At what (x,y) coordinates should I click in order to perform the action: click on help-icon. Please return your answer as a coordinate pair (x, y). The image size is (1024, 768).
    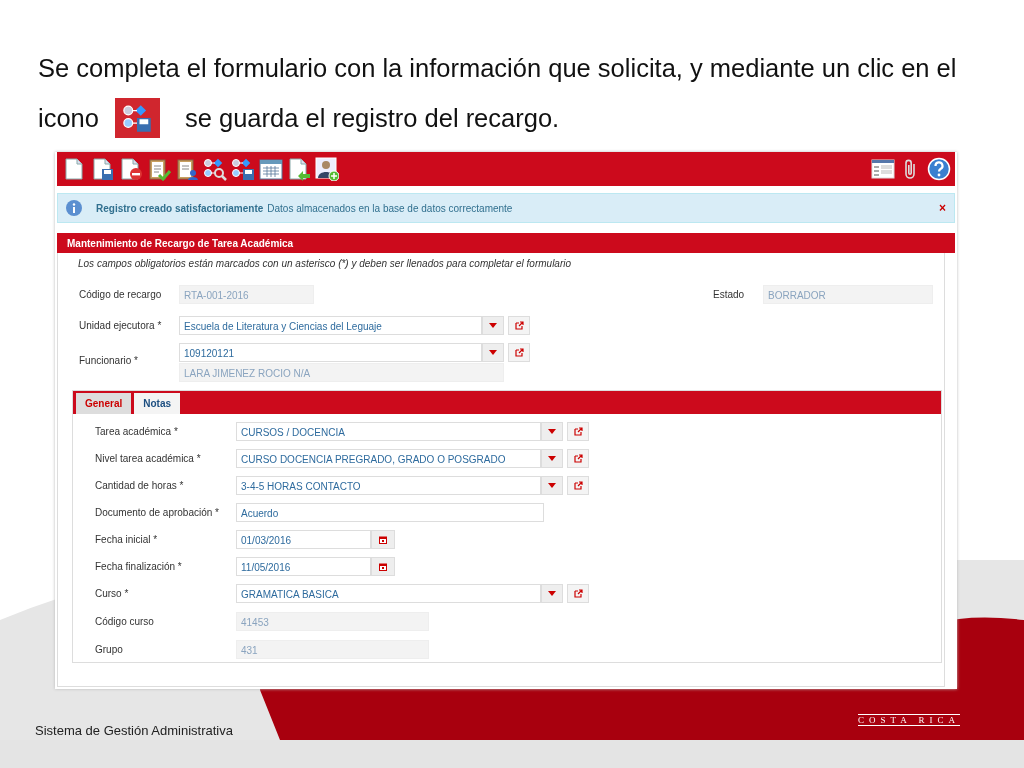
    Looking at the image, I should click on (939, 169).